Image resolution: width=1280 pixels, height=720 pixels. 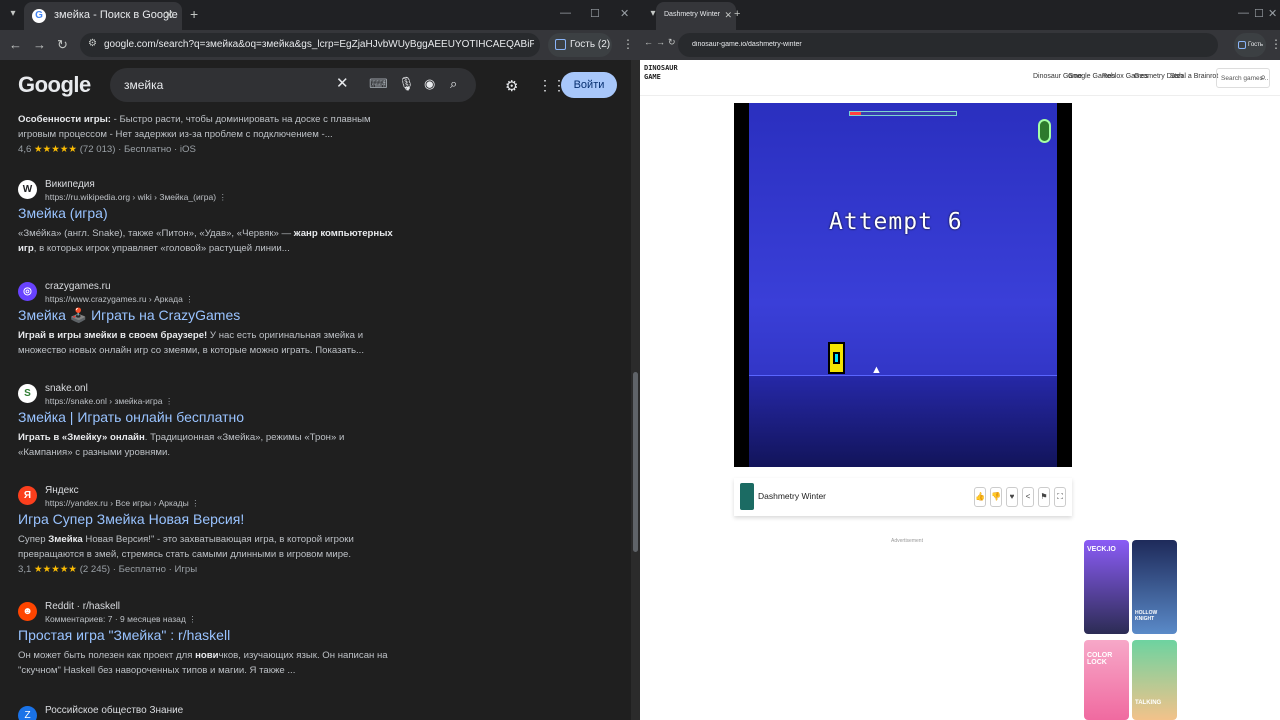 What do you see at coordinates (624, 13) in the screenshot?
I see `close-window-icon: ✕` at bounding box center [624, 13].